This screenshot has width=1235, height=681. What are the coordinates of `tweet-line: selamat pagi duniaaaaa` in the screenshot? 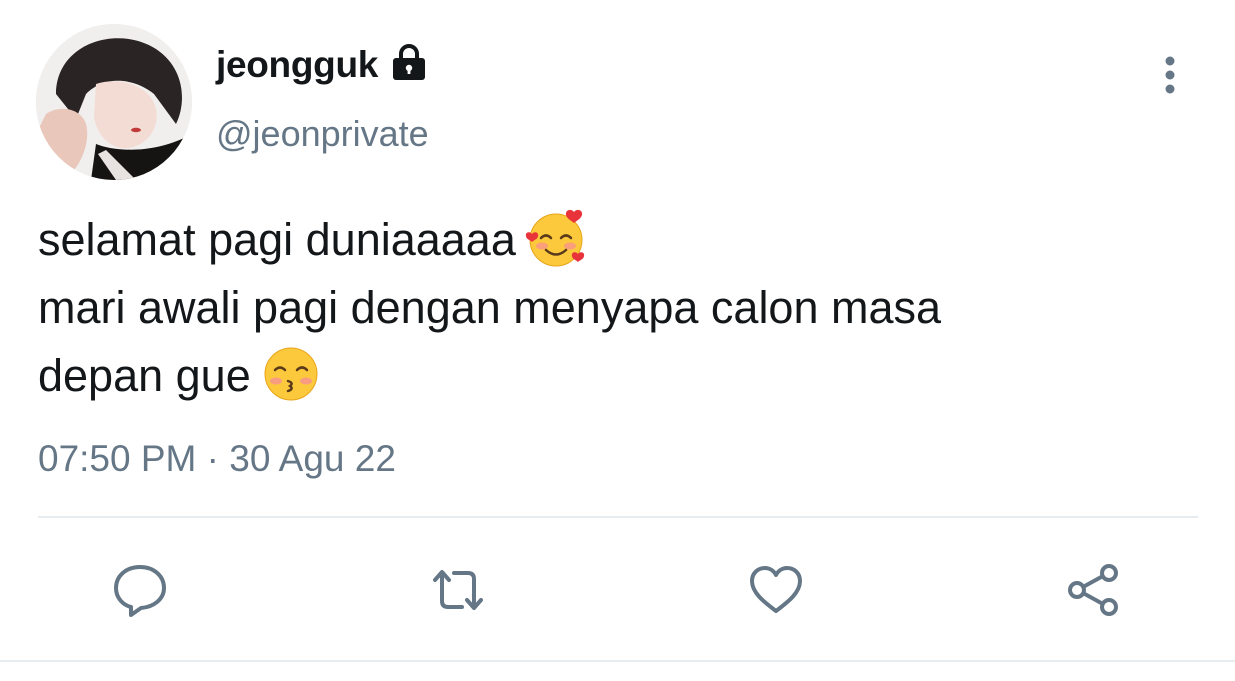 It's located at (618, 240).